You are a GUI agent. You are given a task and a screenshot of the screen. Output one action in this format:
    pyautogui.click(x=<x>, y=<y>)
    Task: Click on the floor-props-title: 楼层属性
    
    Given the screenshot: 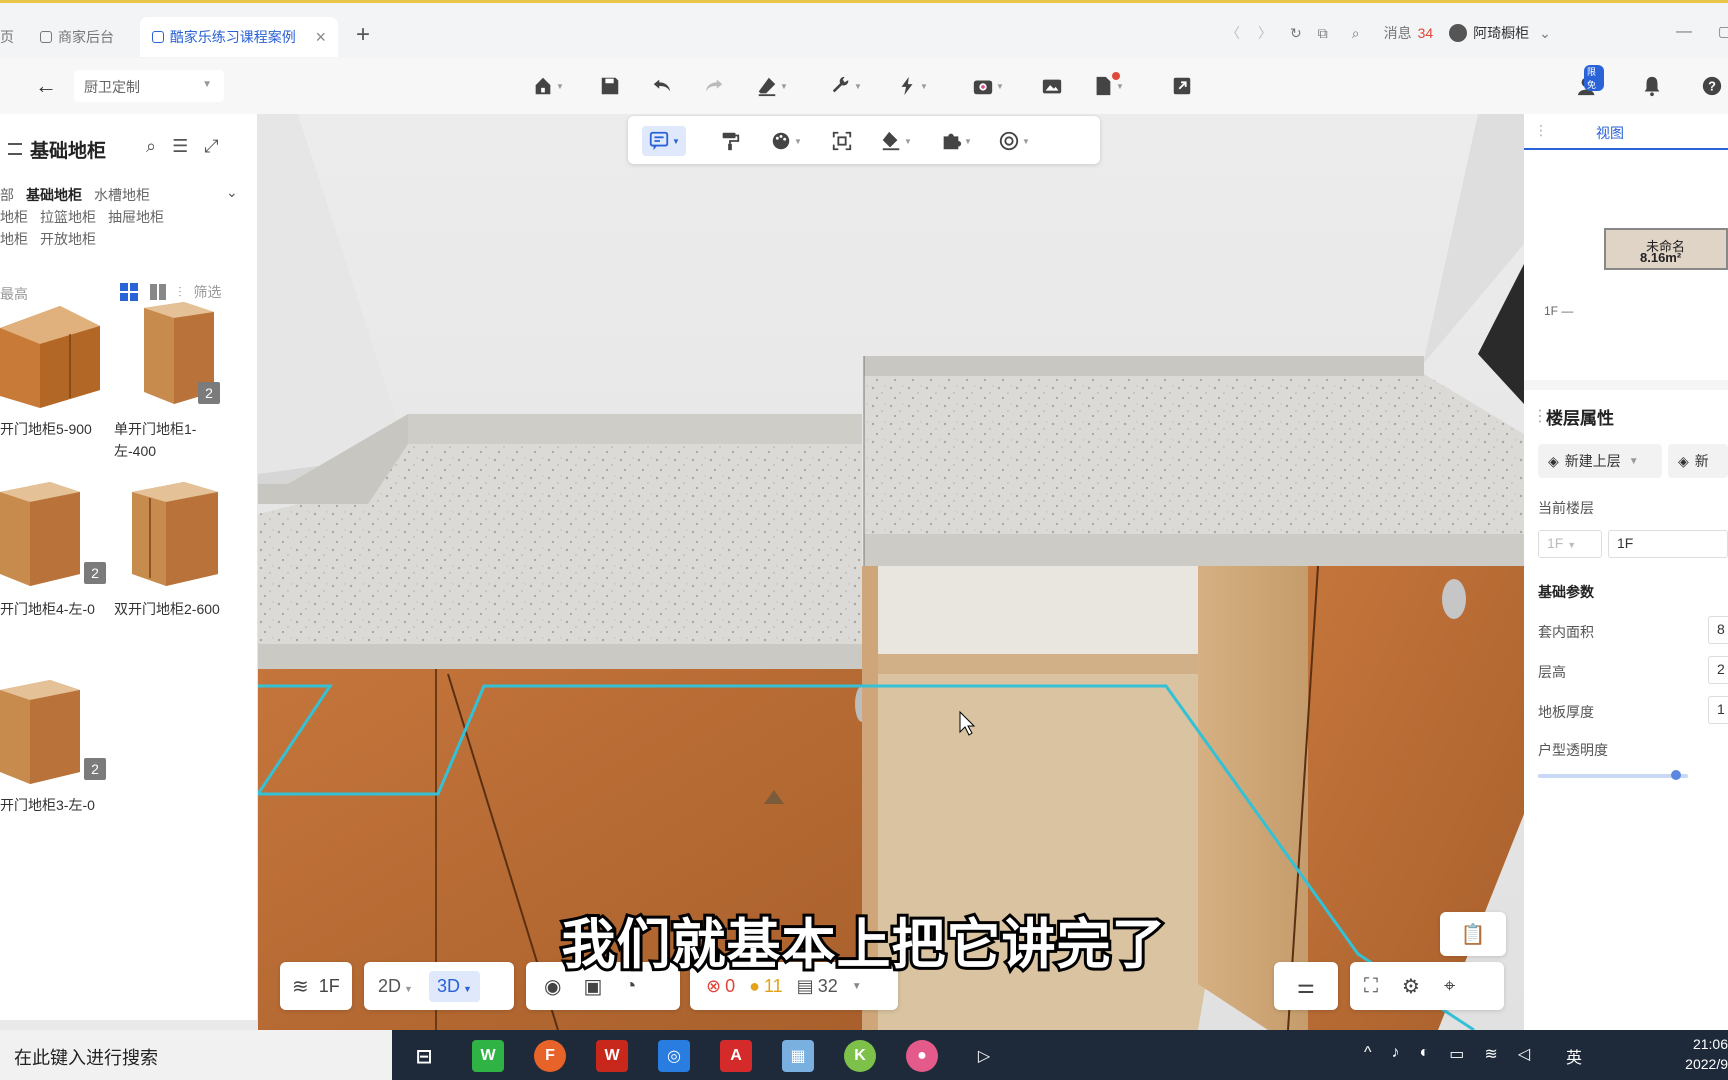 What is the action you would take?
    pyautogui.click(x=1580, y=418)
    